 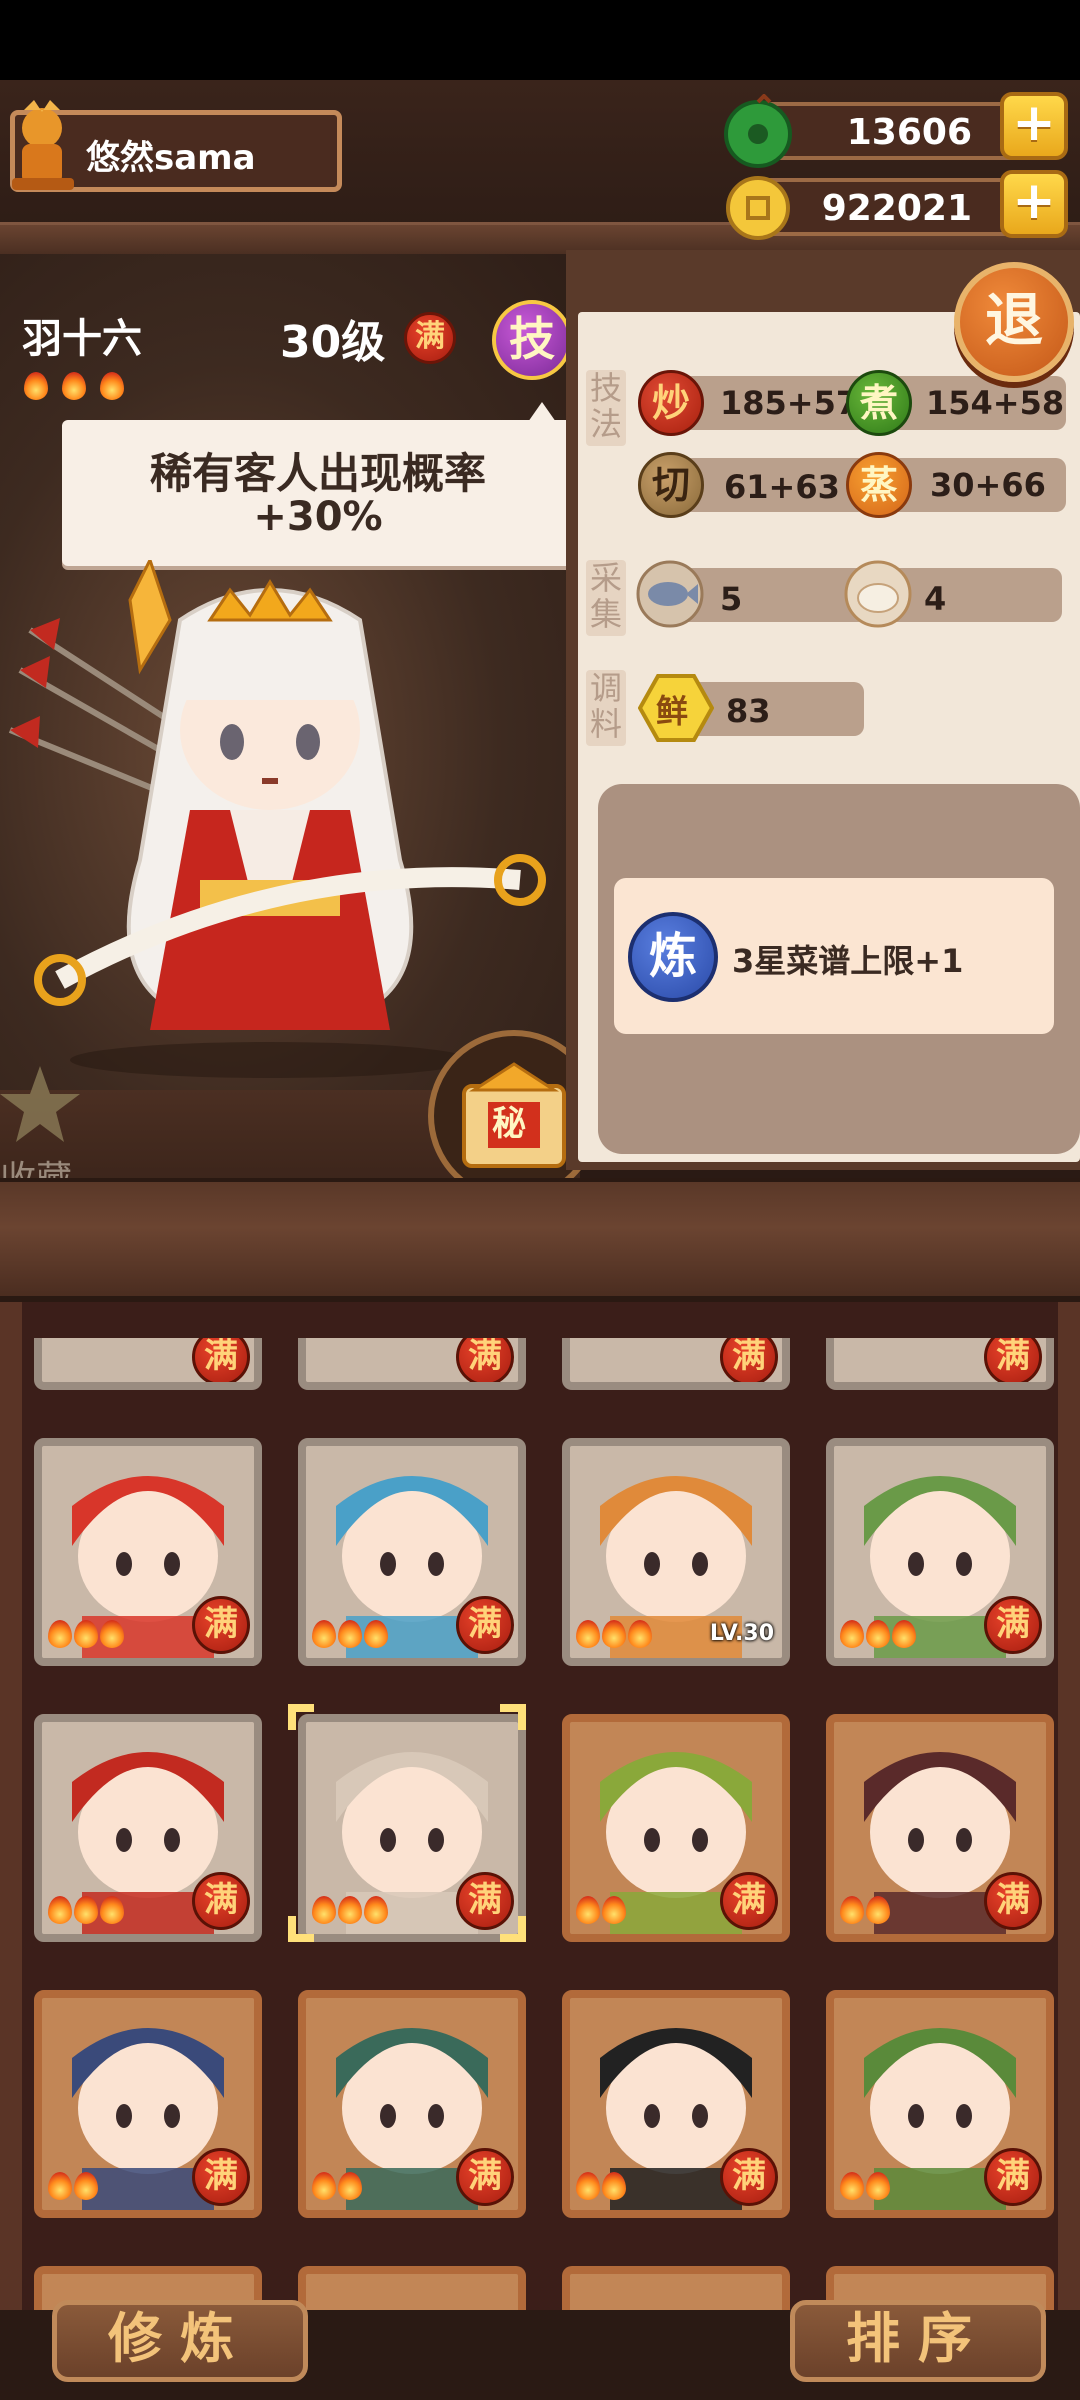 I want to click on character-name: 羽十六, so click(x=82, y=339).